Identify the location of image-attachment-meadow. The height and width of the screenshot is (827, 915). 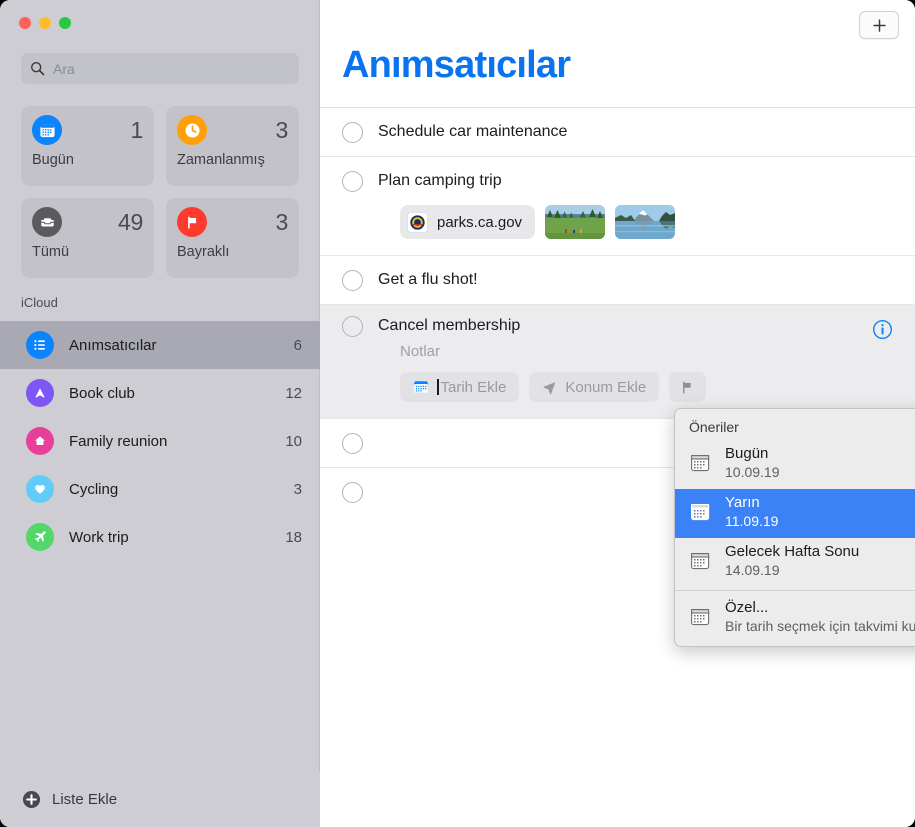
(575, 222).